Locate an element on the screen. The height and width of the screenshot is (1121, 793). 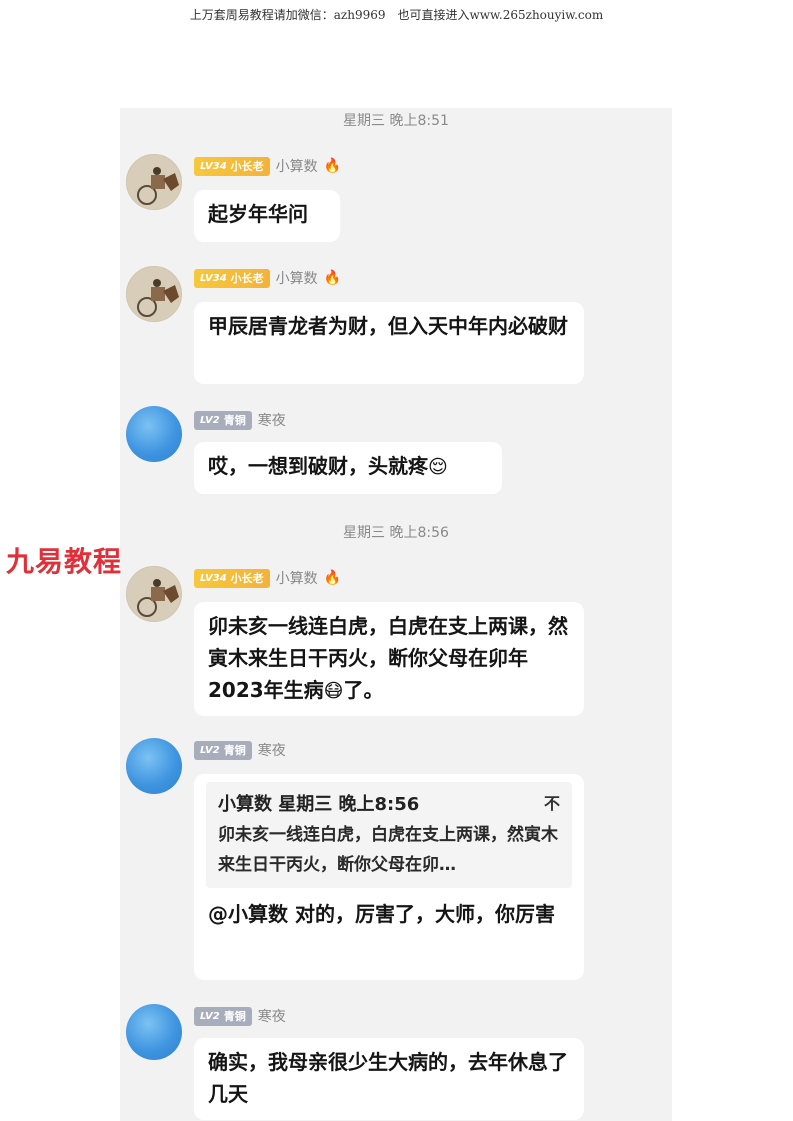
message-text: 确实，我母亲很少生大病的，去年休息了几天 is located at coordinates (388, 1078).